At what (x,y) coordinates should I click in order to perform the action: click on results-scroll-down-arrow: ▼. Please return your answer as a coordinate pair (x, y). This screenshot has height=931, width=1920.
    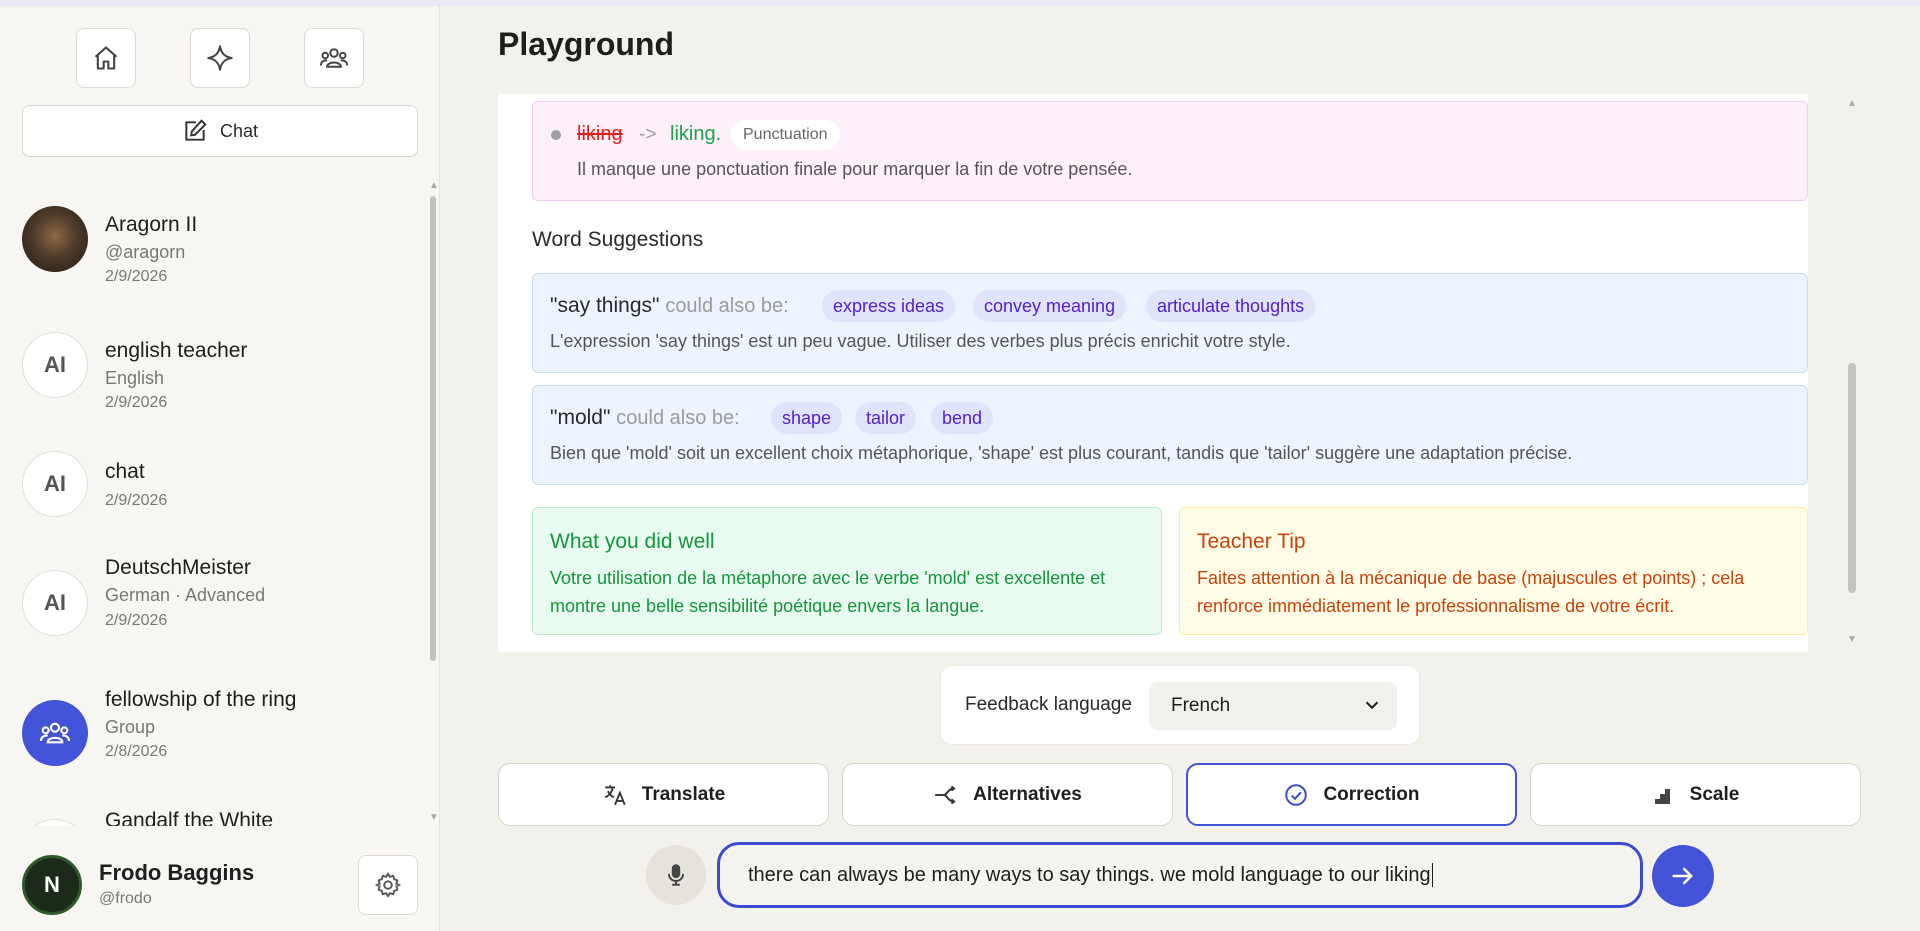
    Looking at the image, I should click on (1852, 639).